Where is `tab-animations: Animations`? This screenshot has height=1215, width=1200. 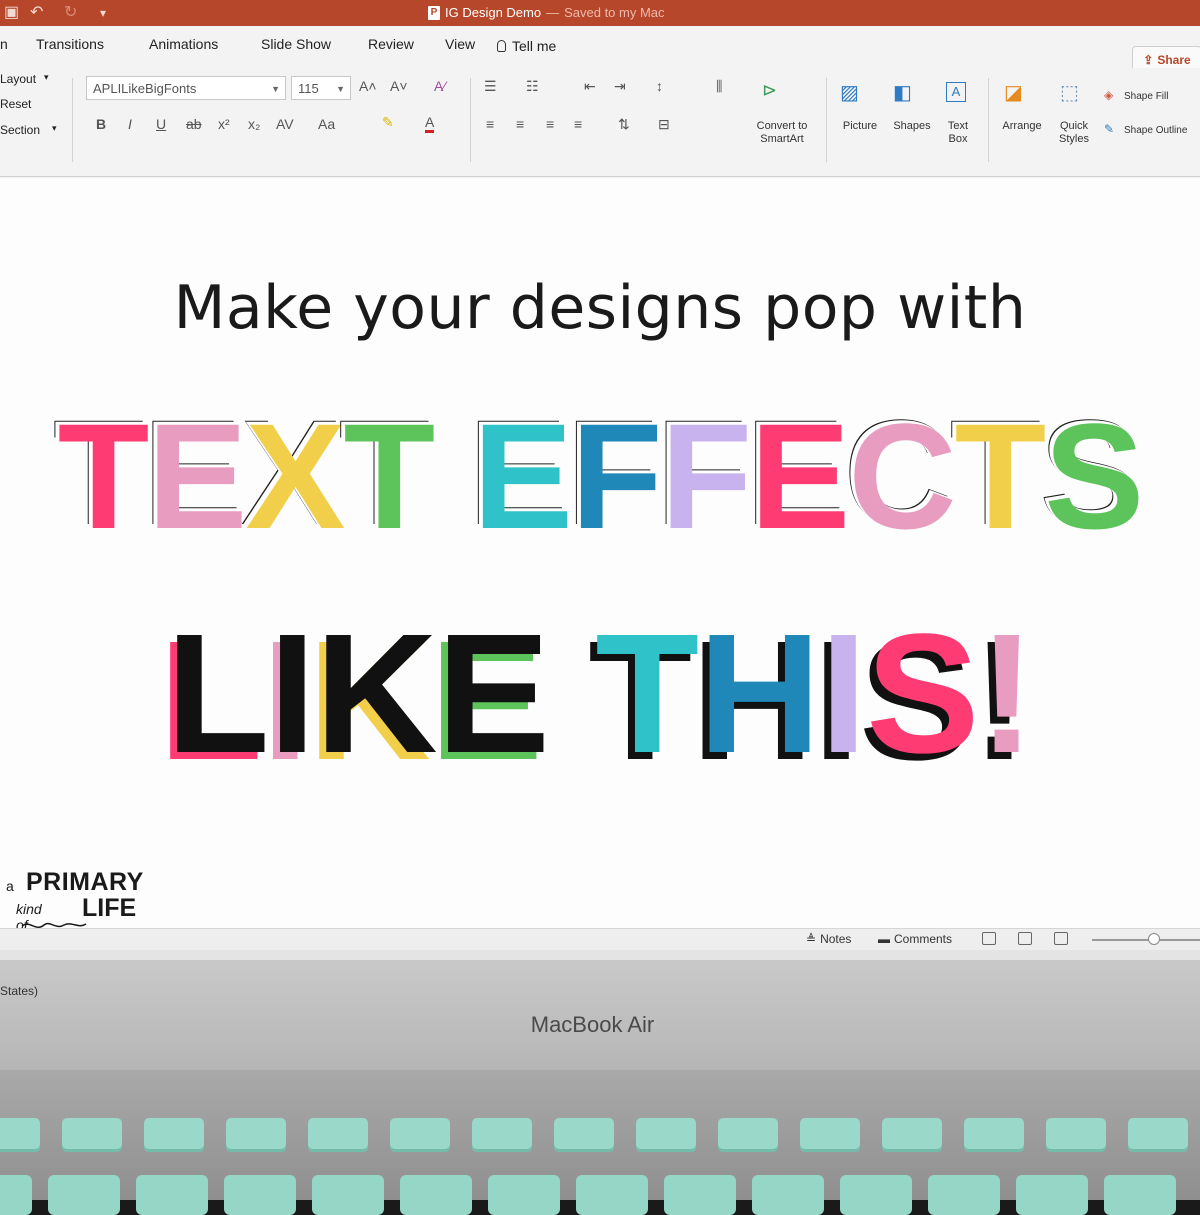
tab-animations: Animations is located at coordinates (183, 44).